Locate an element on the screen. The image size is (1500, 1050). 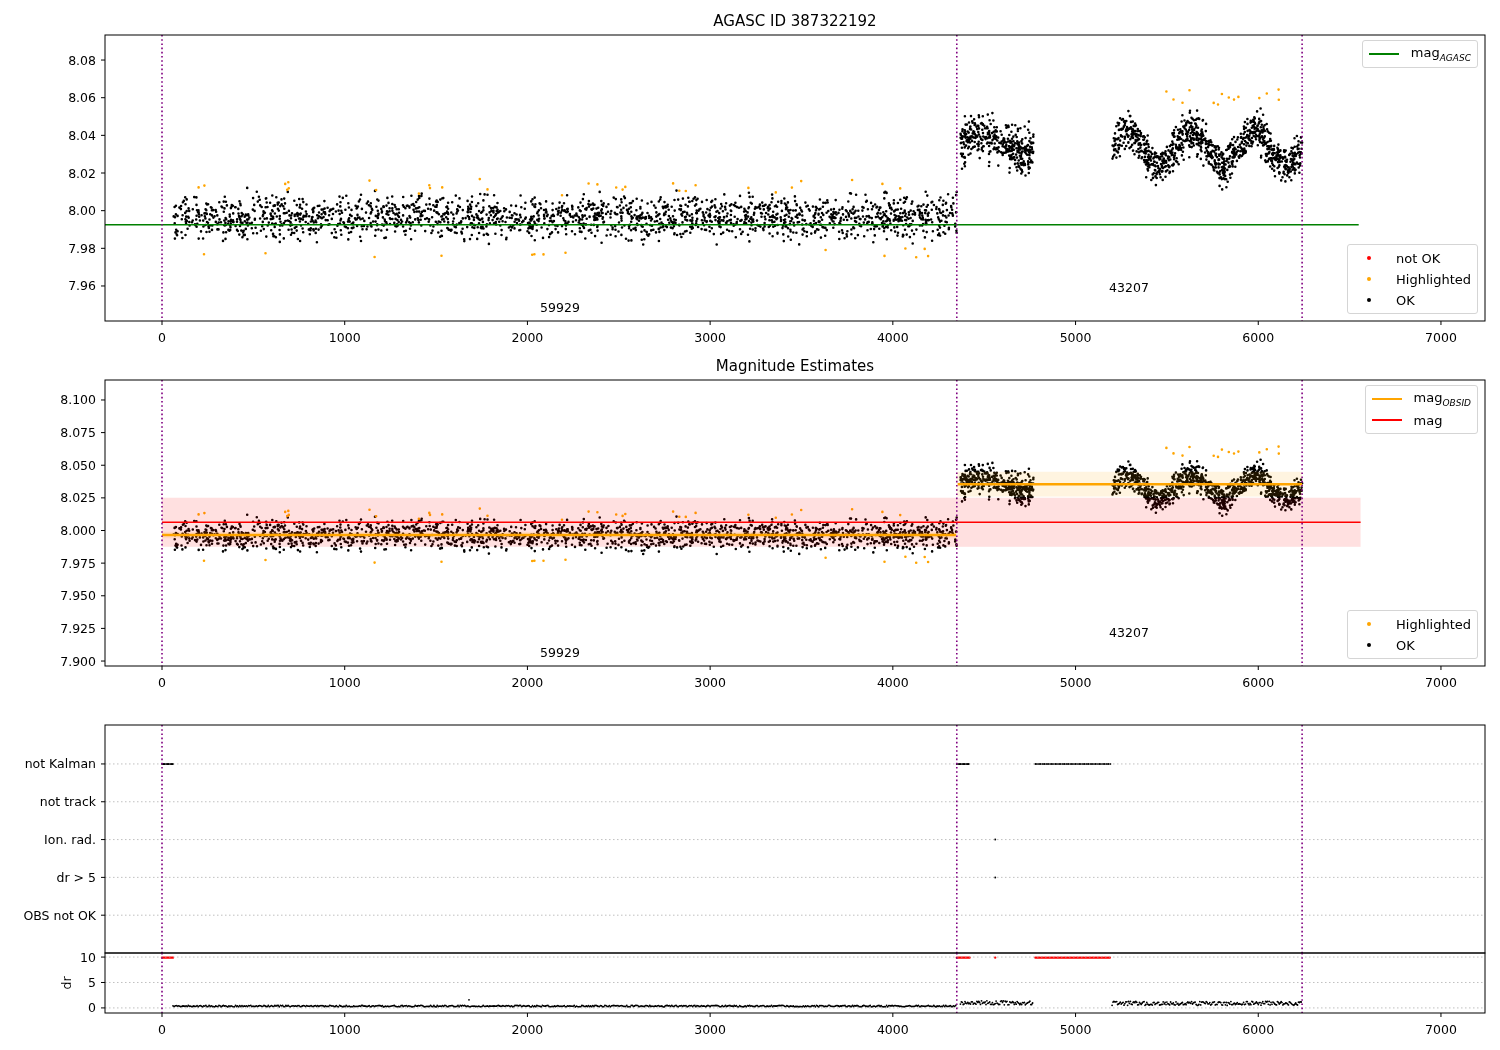
tick-label: 5 is located at coordinates (92, 982).